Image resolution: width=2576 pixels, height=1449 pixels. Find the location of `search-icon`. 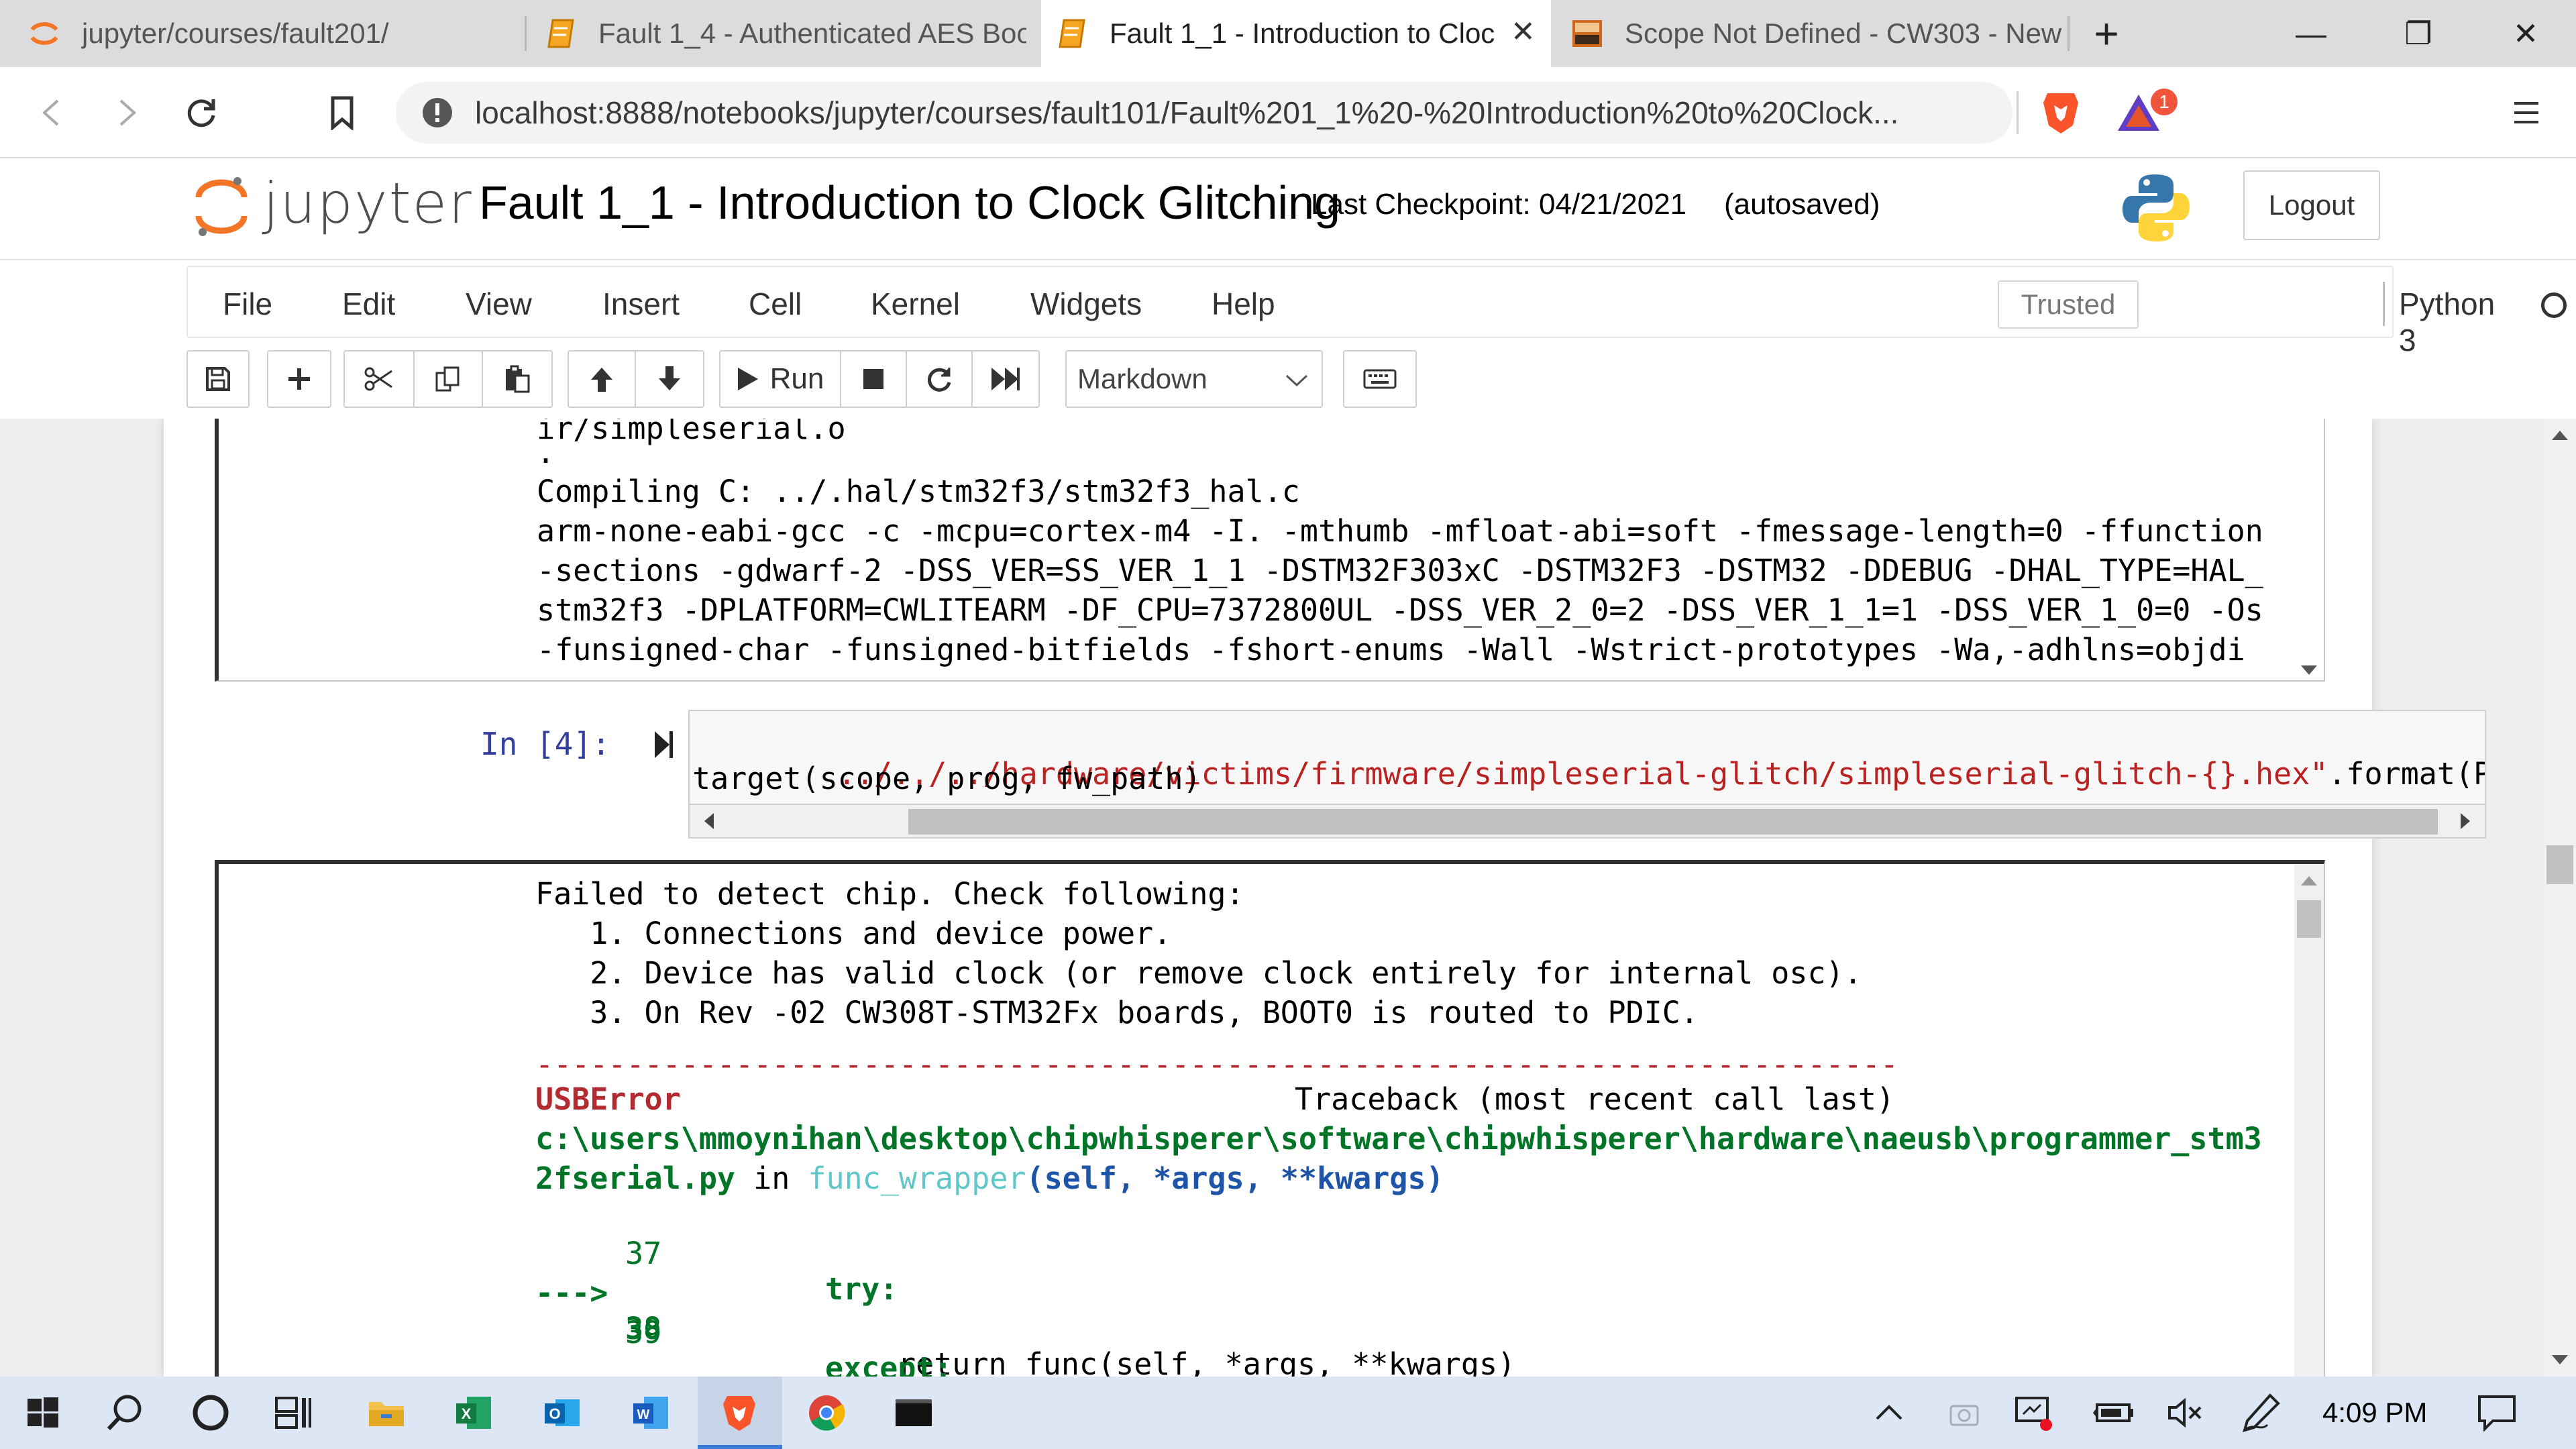

search-icon is located at coordinates (124, 1412).